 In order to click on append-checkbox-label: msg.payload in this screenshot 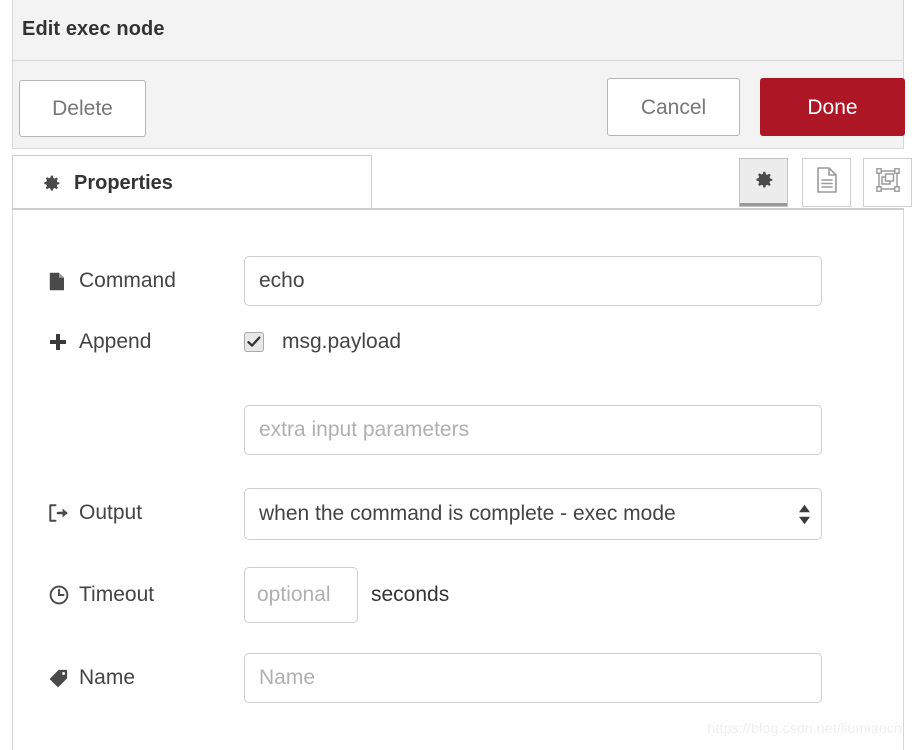, I will do `click(342, 341)`.